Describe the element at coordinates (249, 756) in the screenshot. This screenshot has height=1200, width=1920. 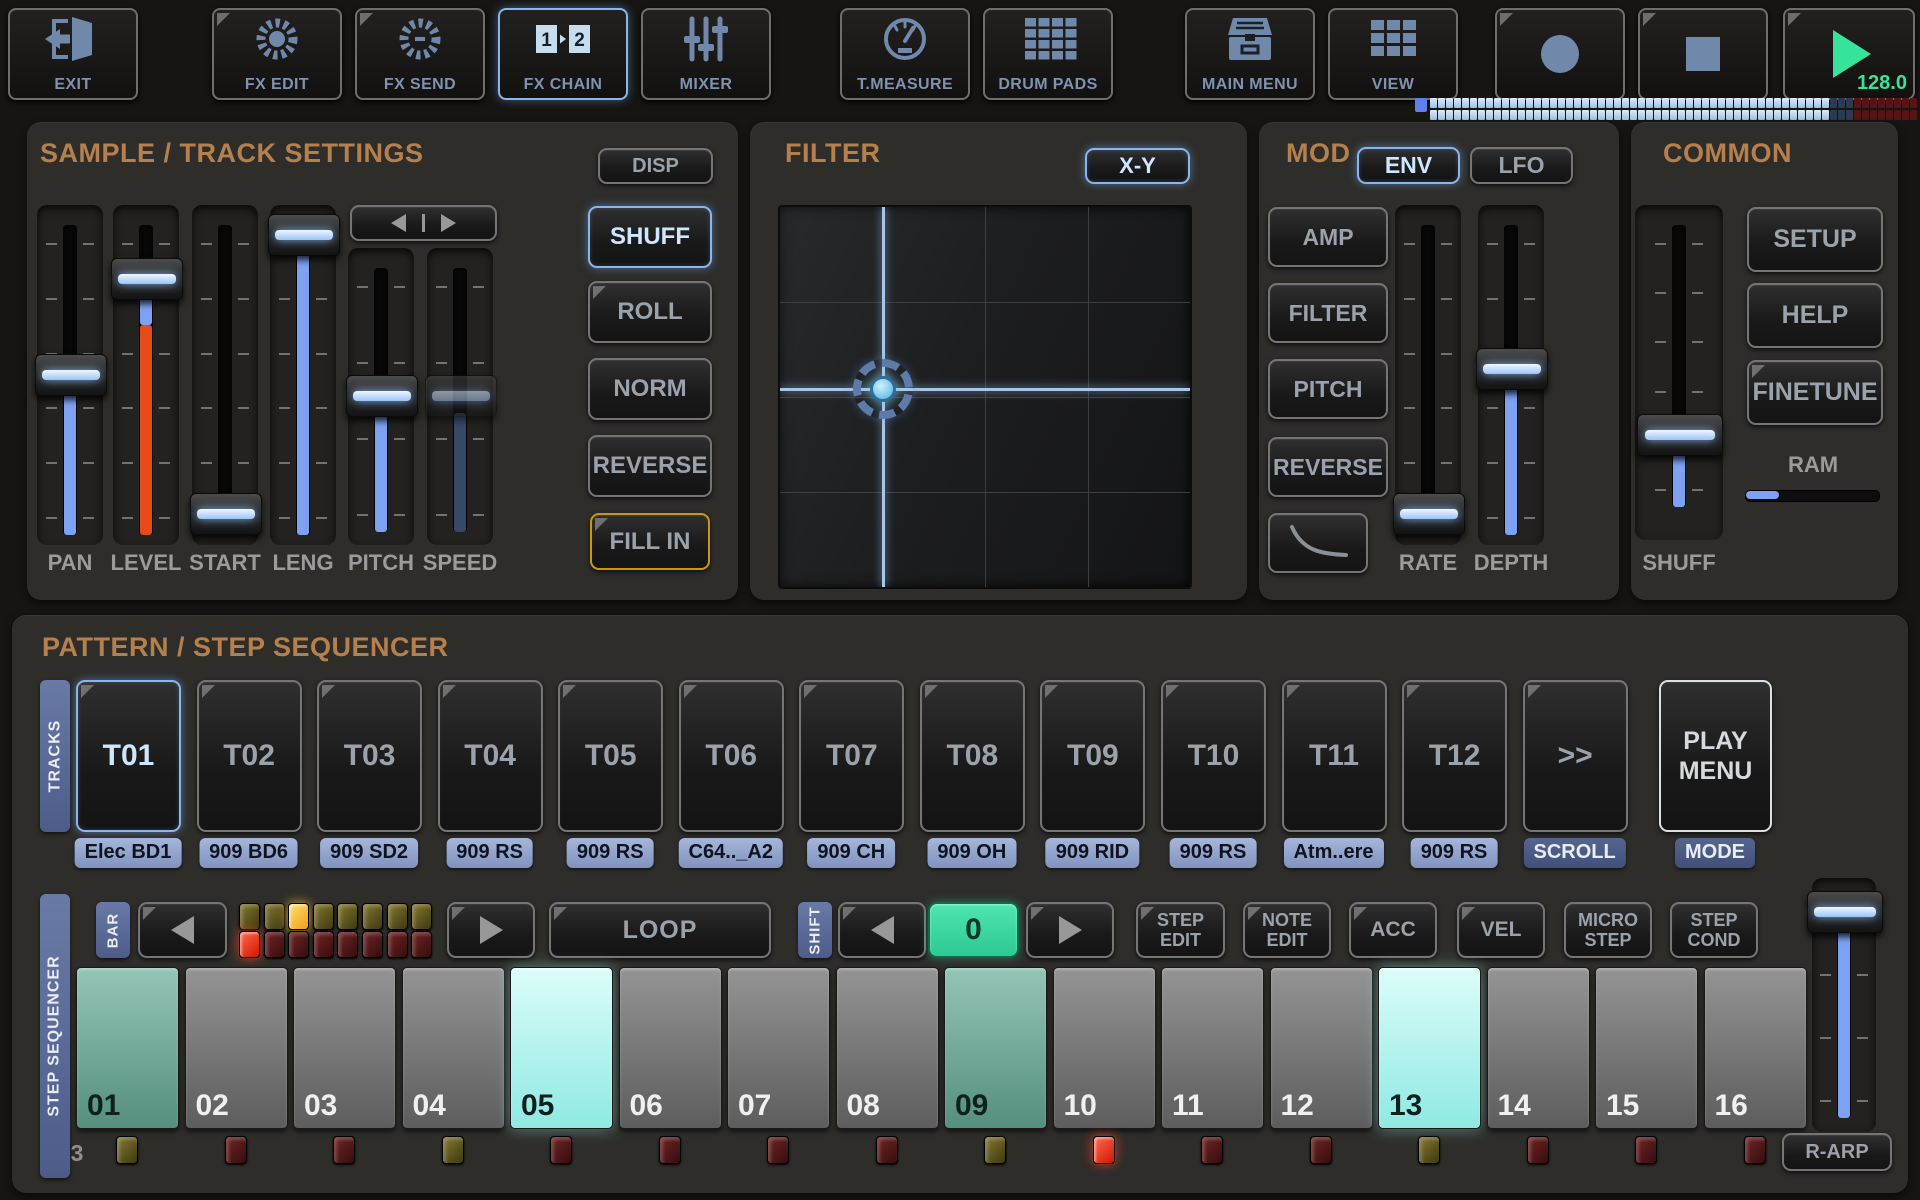
I see `track-button-t02: T02` at that location.